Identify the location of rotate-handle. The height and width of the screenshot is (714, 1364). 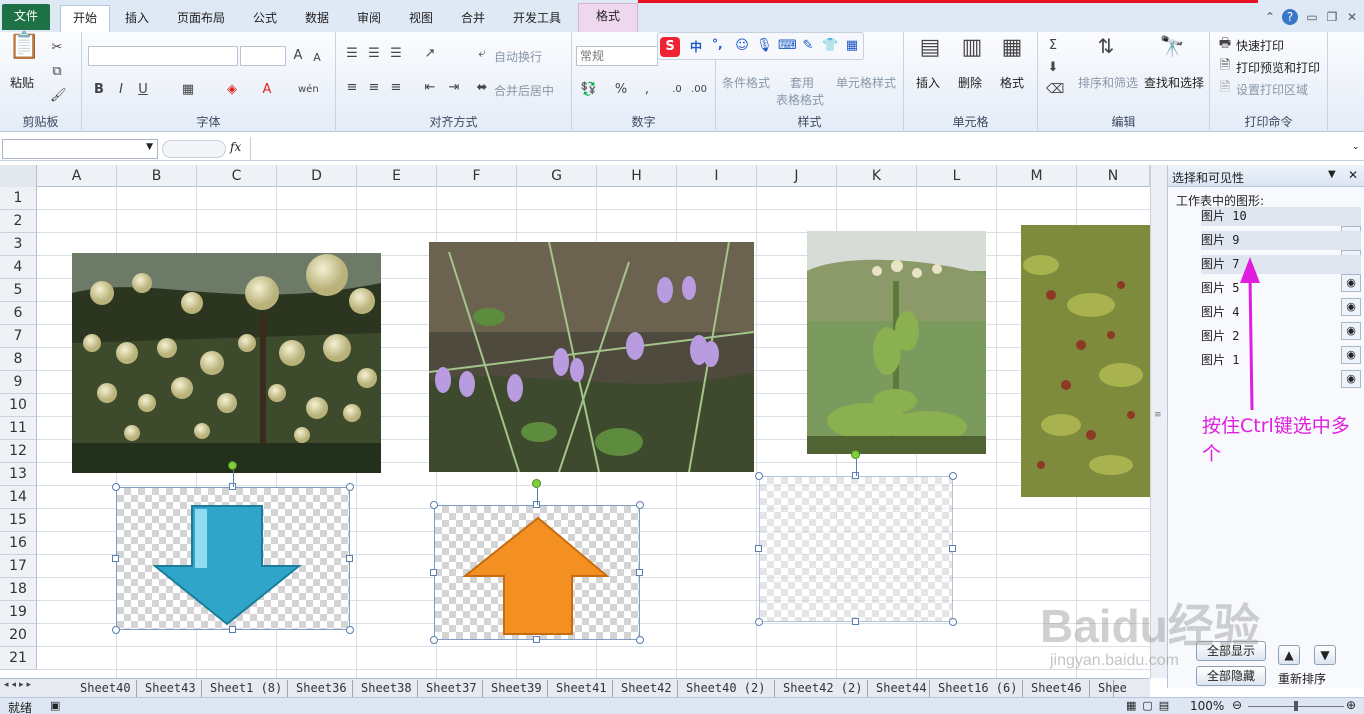
(855, 454).